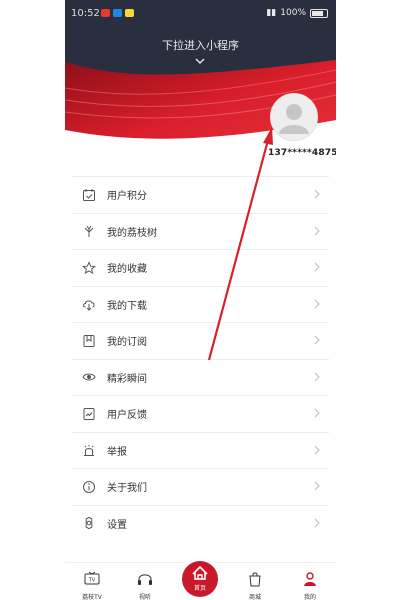  What do you see at coordinates (92, 585) in the screenshot?
I see `tab-lychee-tv: TV 荔枝TV` at bounding box center [92, 585].